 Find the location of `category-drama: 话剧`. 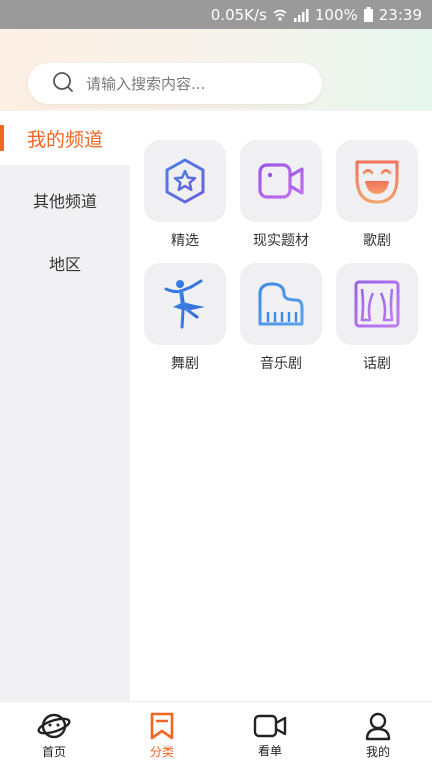

category-drama: 话剧 is located at coordinates (377, 318).